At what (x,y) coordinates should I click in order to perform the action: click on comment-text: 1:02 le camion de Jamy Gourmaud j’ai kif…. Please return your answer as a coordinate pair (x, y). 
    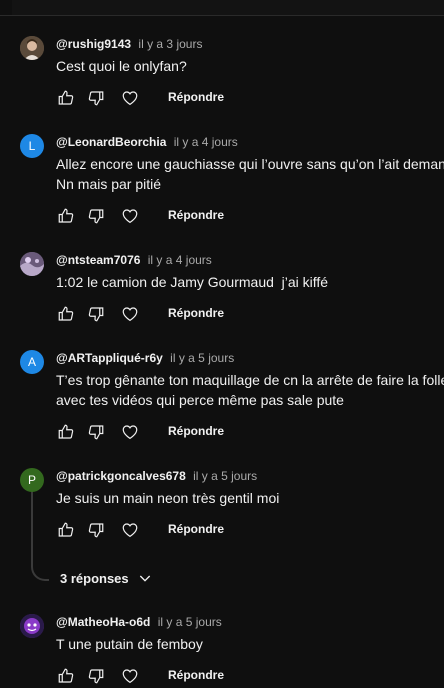
    Looking at the image, I should click on (192, 282).